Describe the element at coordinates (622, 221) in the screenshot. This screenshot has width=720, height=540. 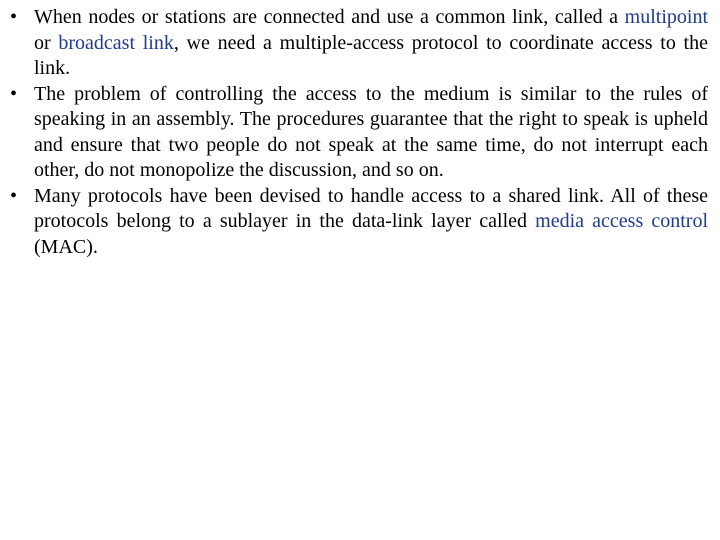
I see `highlighted-term: media access control` at that location.